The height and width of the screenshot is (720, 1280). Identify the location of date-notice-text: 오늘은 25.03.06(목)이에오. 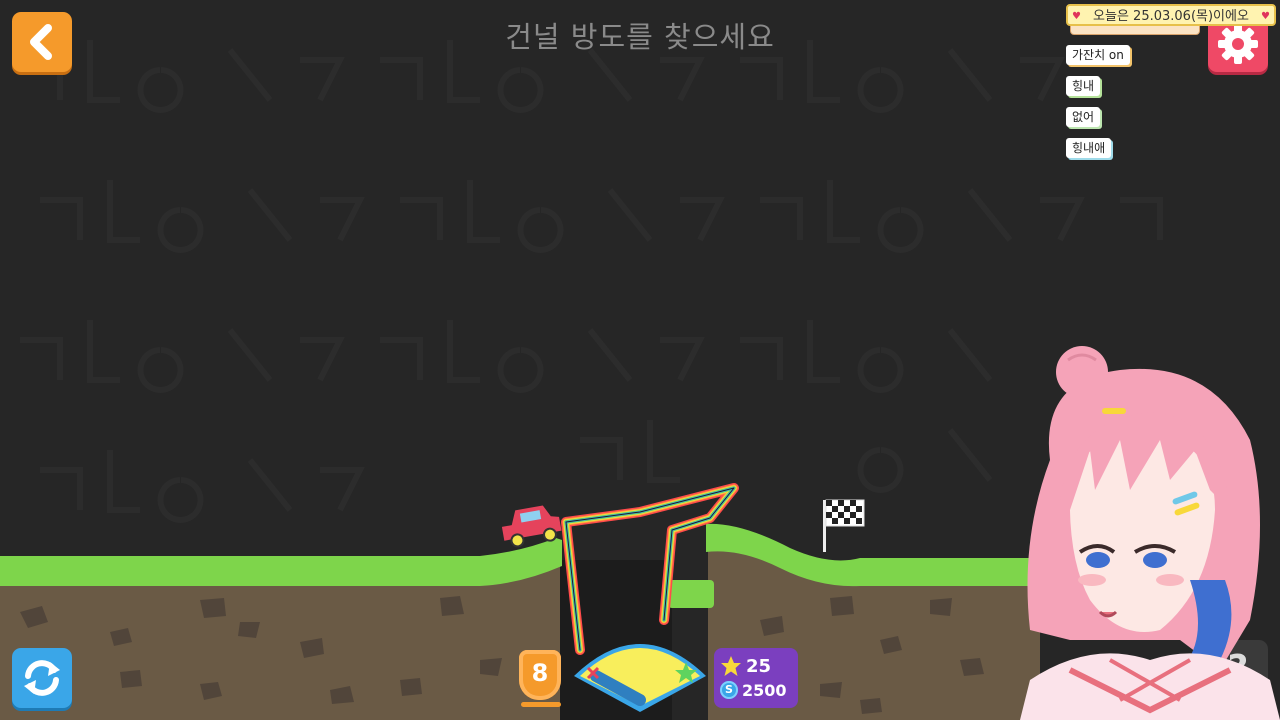
(1171, 16).